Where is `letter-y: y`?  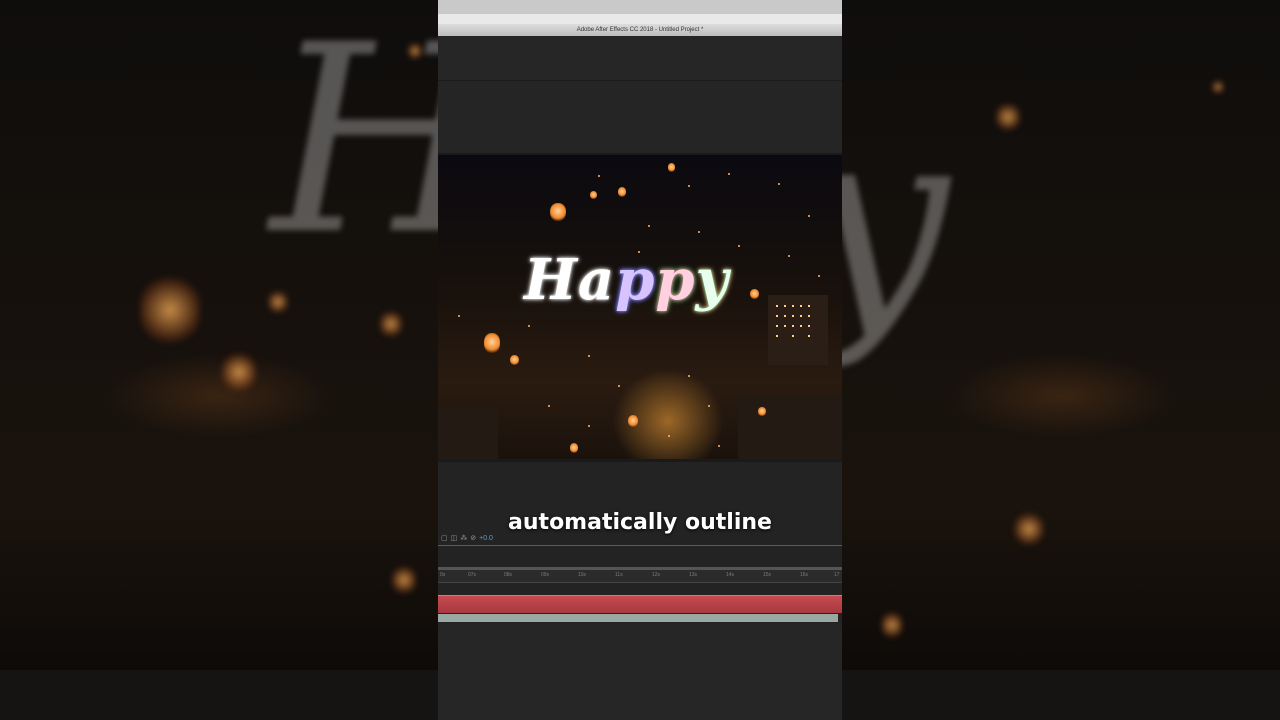
letter-y: y is located at coordinates (712, 280).